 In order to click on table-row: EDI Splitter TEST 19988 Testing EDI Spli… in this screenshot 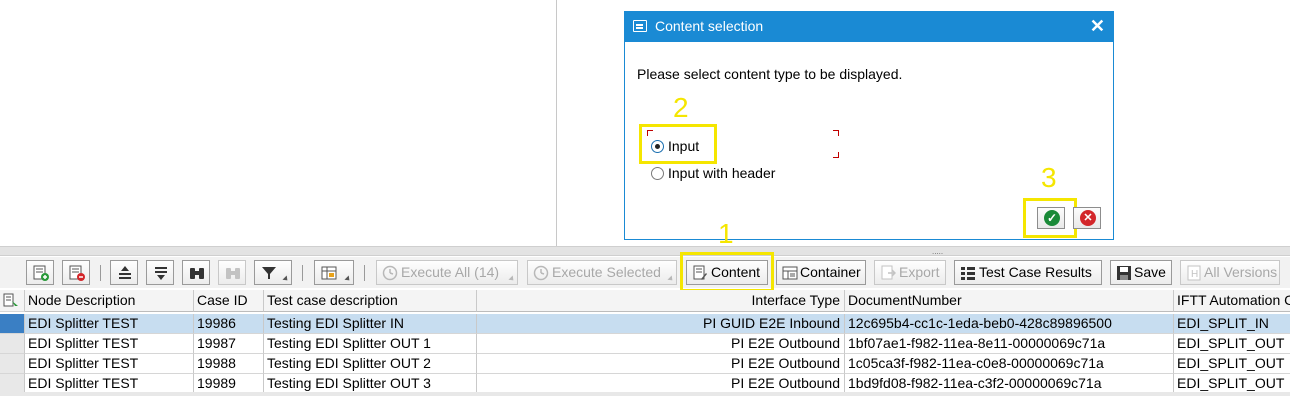, I will do `click(645, 364)`.